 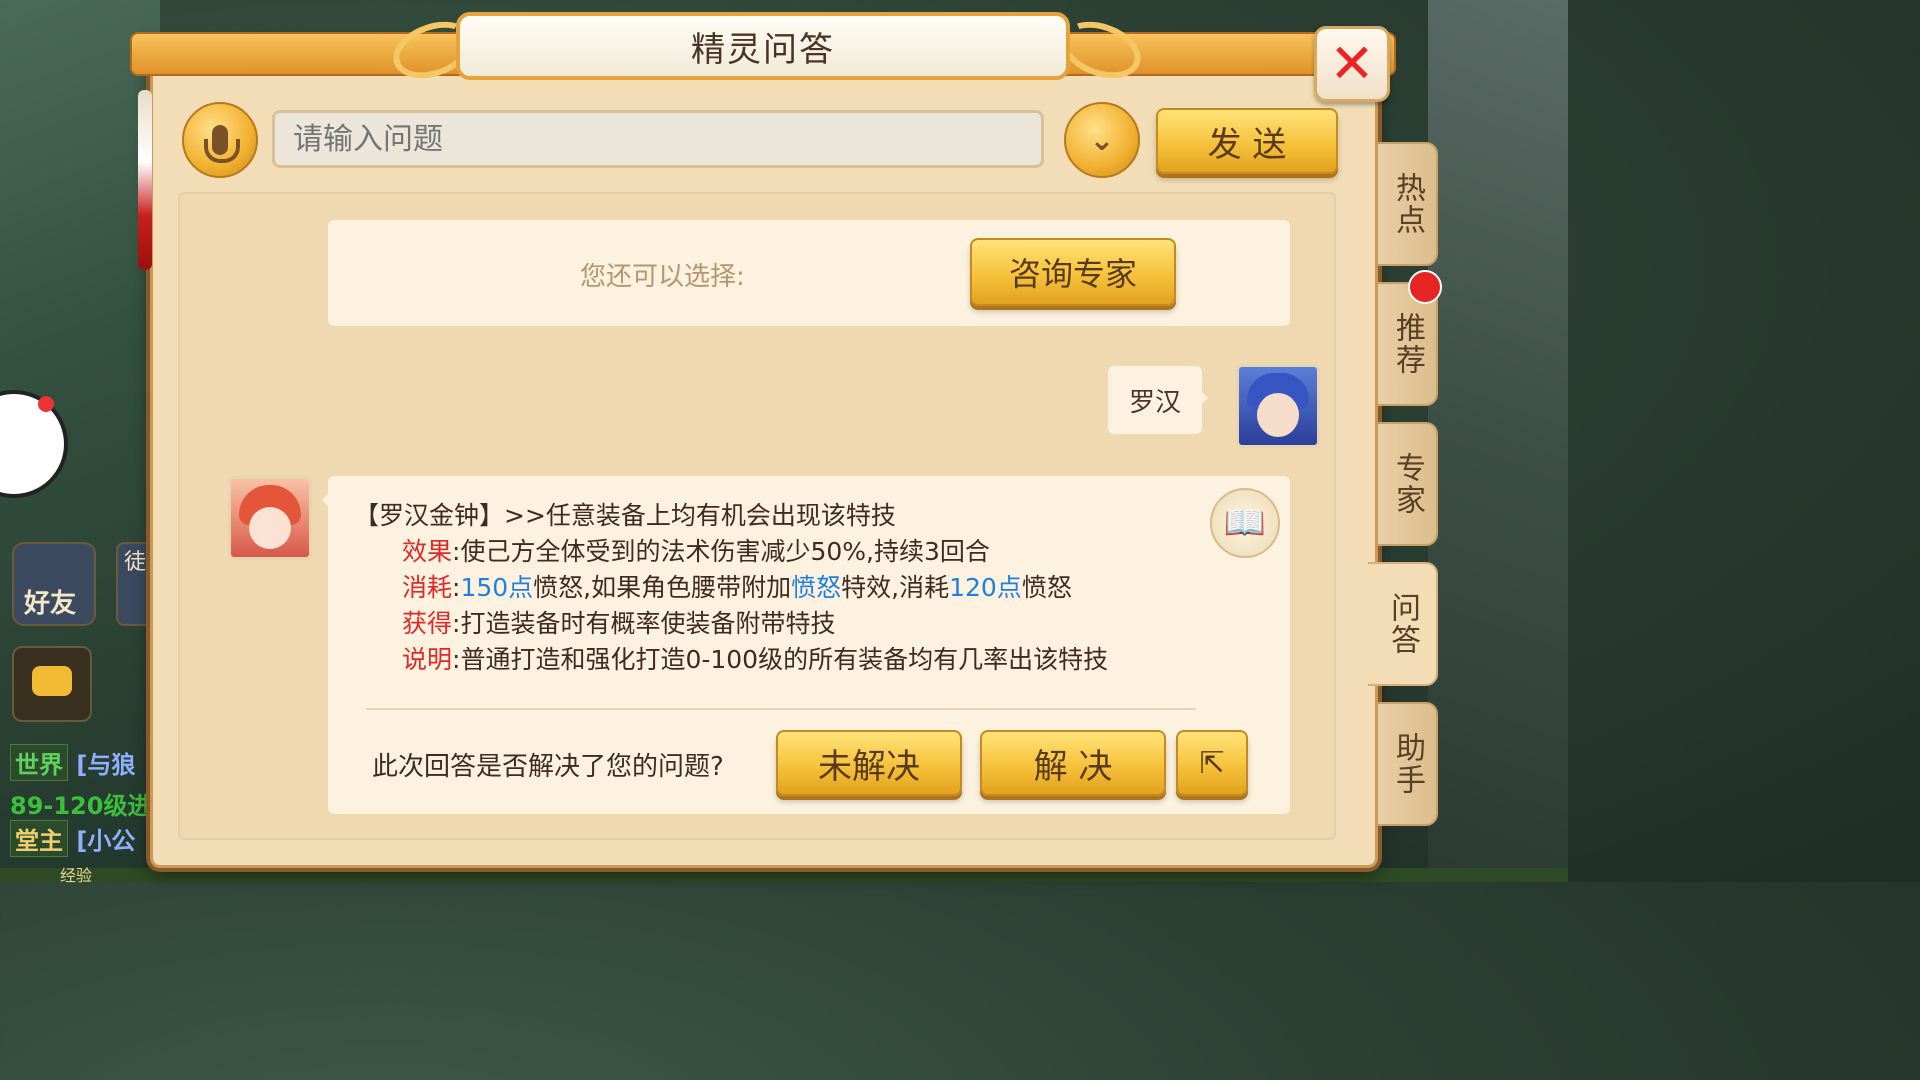 I want to click on cost-text-3: 愤怒, so click(x=1046, y=587).